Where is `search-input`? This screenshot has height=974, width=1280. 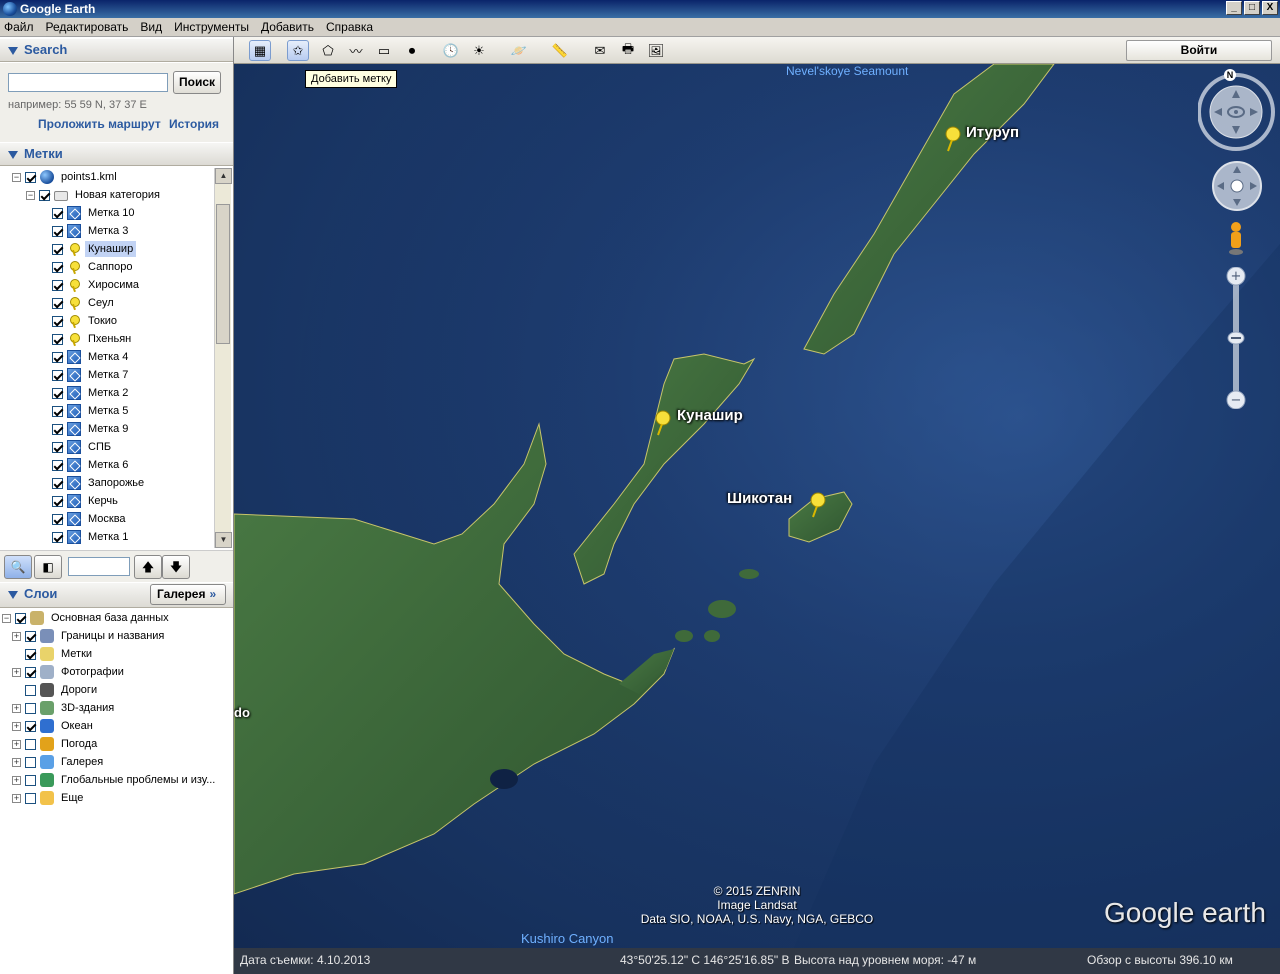 search-input is located at coordinates (88, 82).